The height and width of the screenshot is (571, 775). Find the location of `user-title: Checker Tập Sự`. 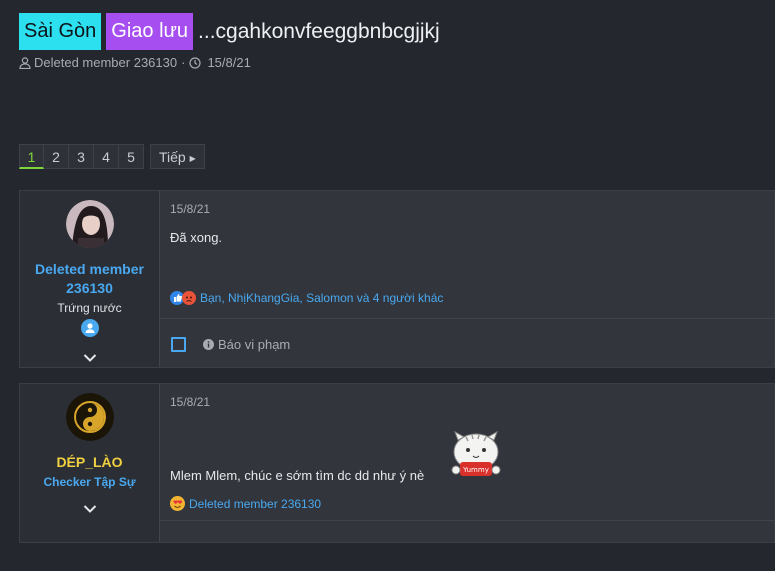

user-title: Checker Tập Sự is located at coordinates (89, 482).